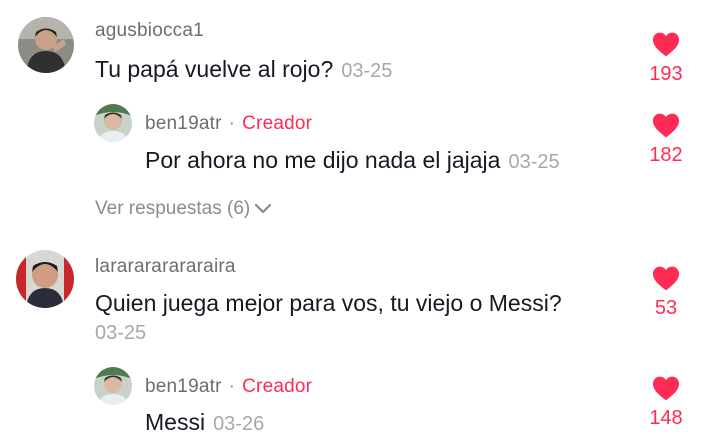 The height and width of the screenshot is (439, 719). I want to click on reply-body: Por ahora no me dijo nada el jajaja, so click(323, 160).